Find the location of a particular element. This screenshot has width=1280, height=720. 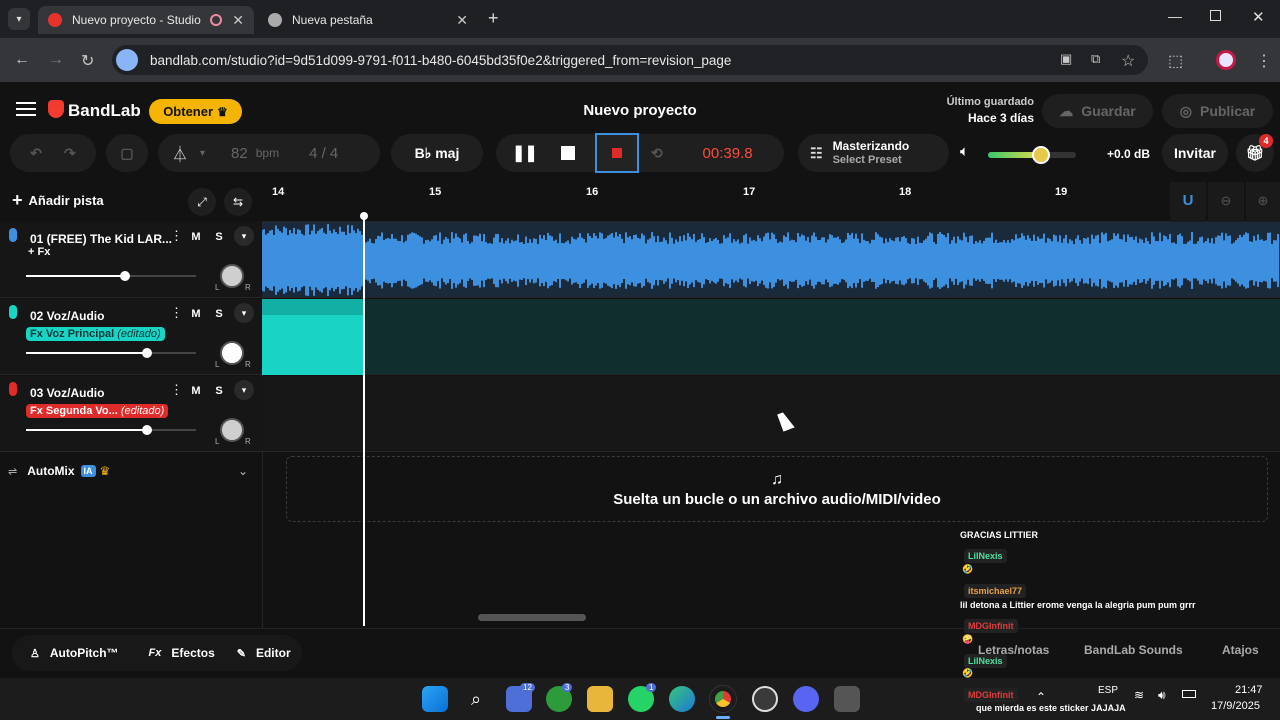

sounds-button: BandLab Sounds is located at coordinates (1133, 650).